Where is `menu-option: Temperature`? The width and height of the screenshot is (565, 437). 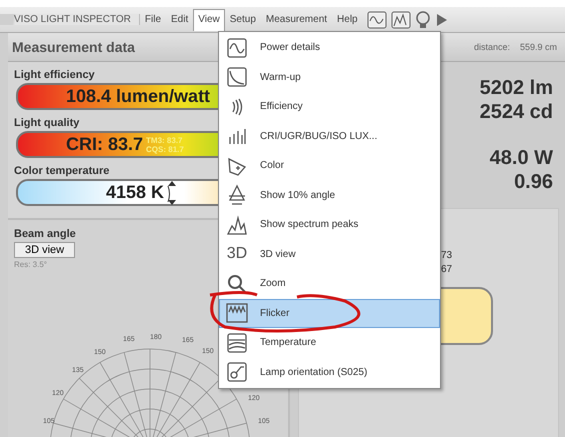 menu-option: Temperature is located at coordinates (329, 343).